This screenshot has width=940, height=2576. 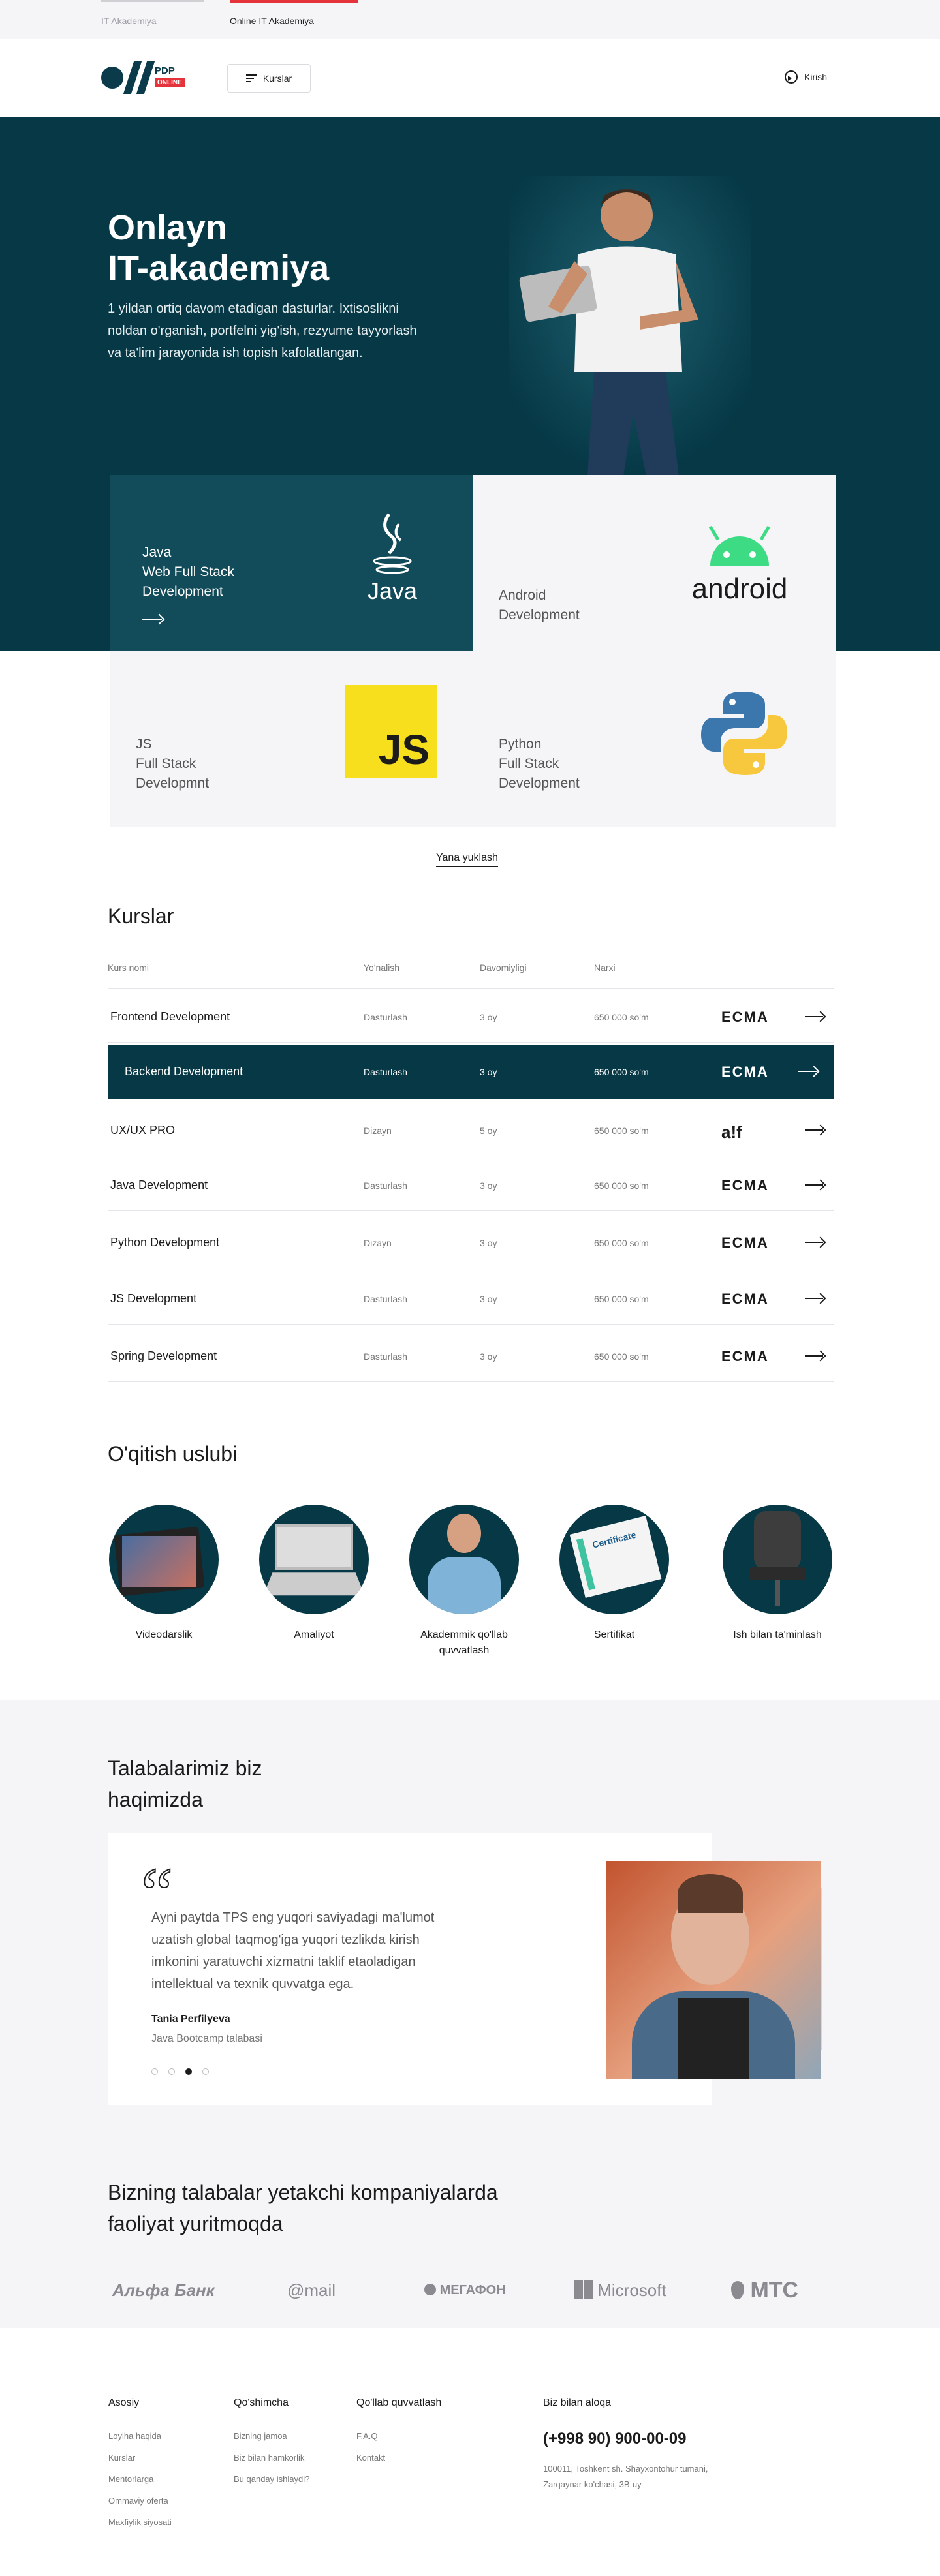 What do you see at coordinates (654, 563) in the screenshot?
I see `card-android: Android Development android` at bounding box center [654, 563].